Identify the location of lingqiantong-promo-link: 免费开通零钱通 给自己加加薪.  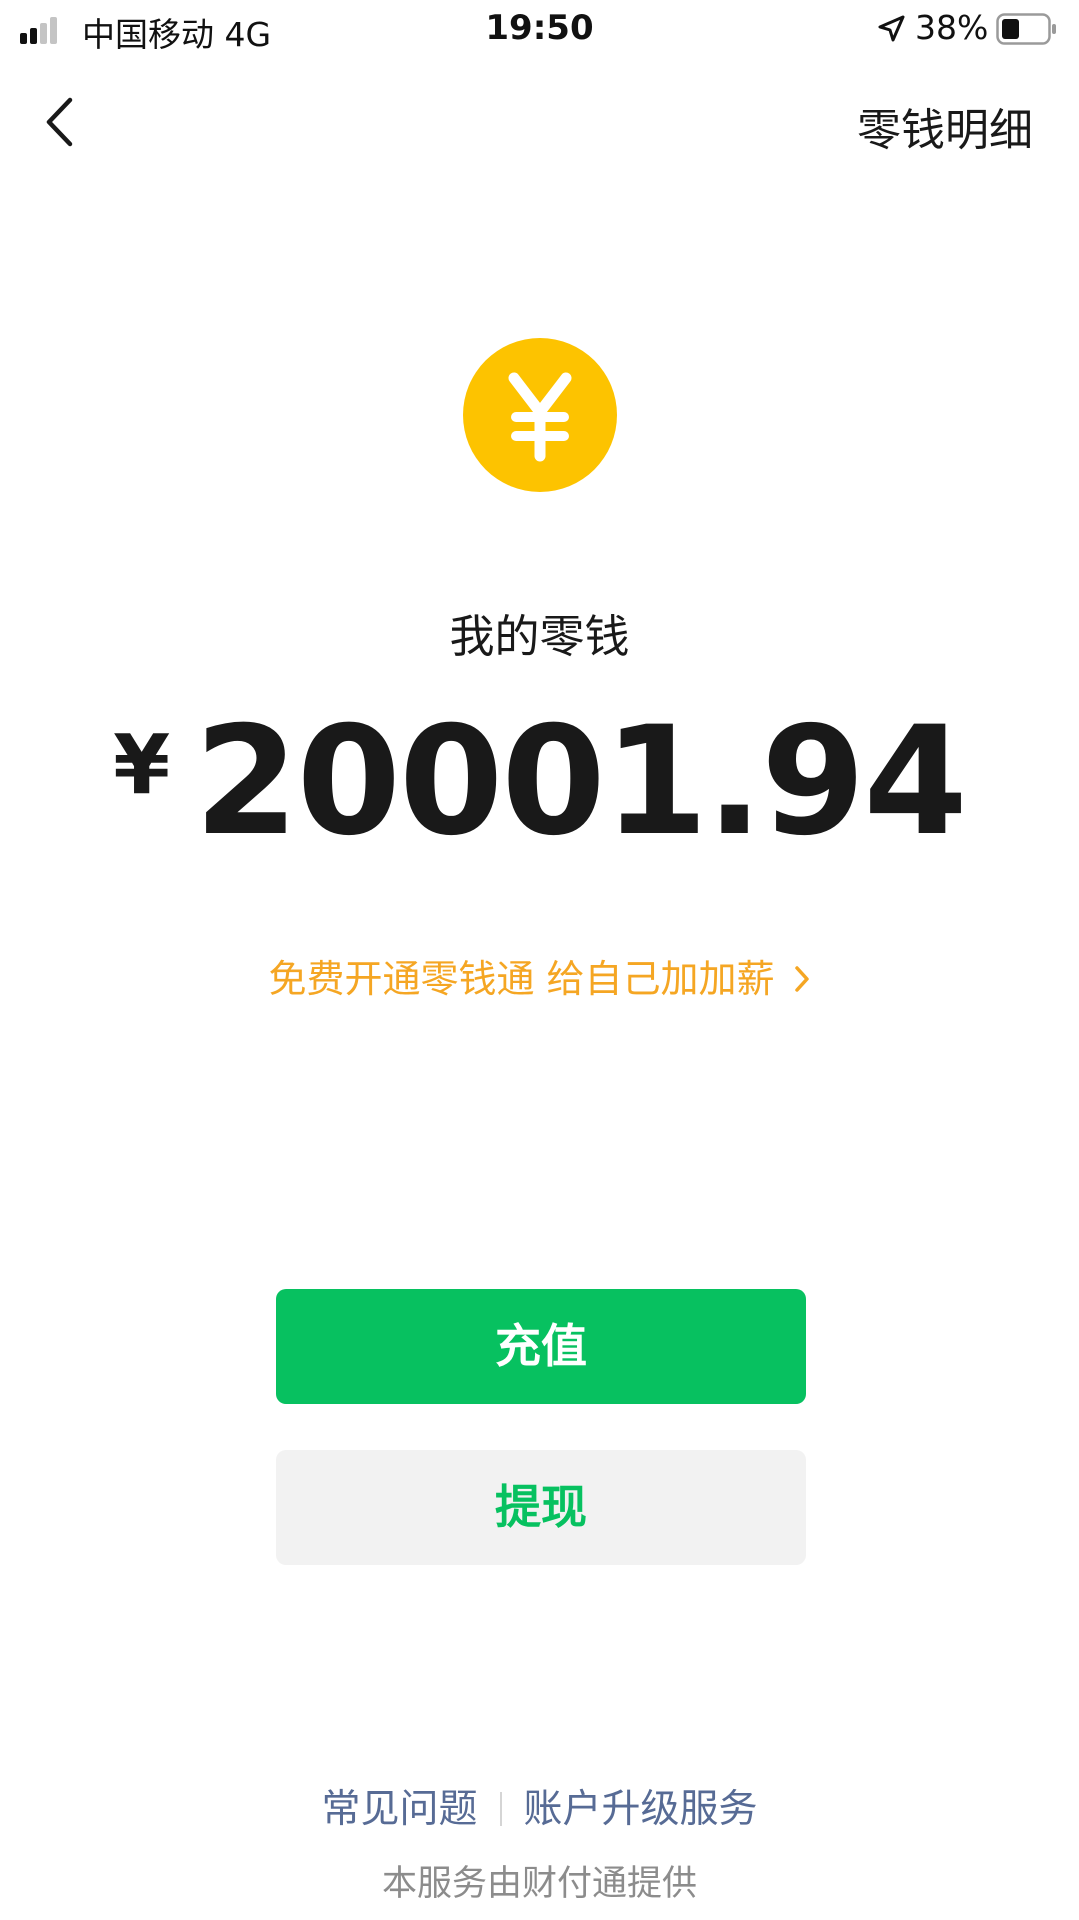
(539, 975).